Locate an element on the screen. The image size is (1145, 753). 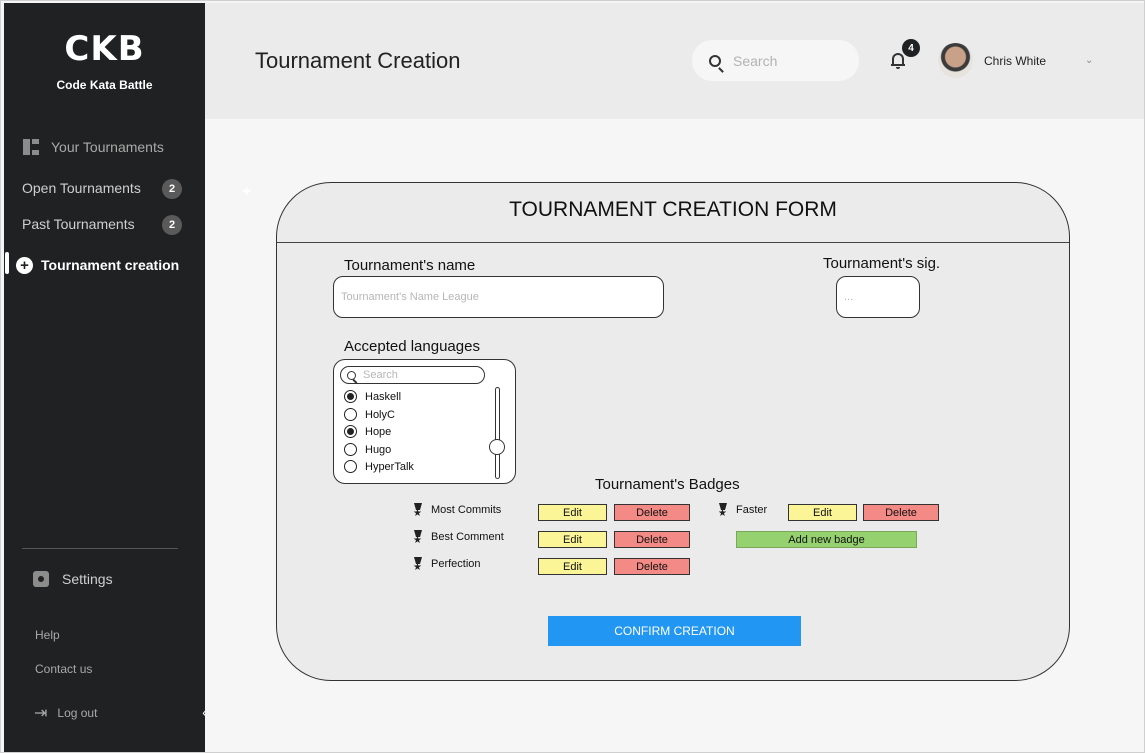
language-option-hypertalk: HyperTalk is located at coordinates (379, 466).